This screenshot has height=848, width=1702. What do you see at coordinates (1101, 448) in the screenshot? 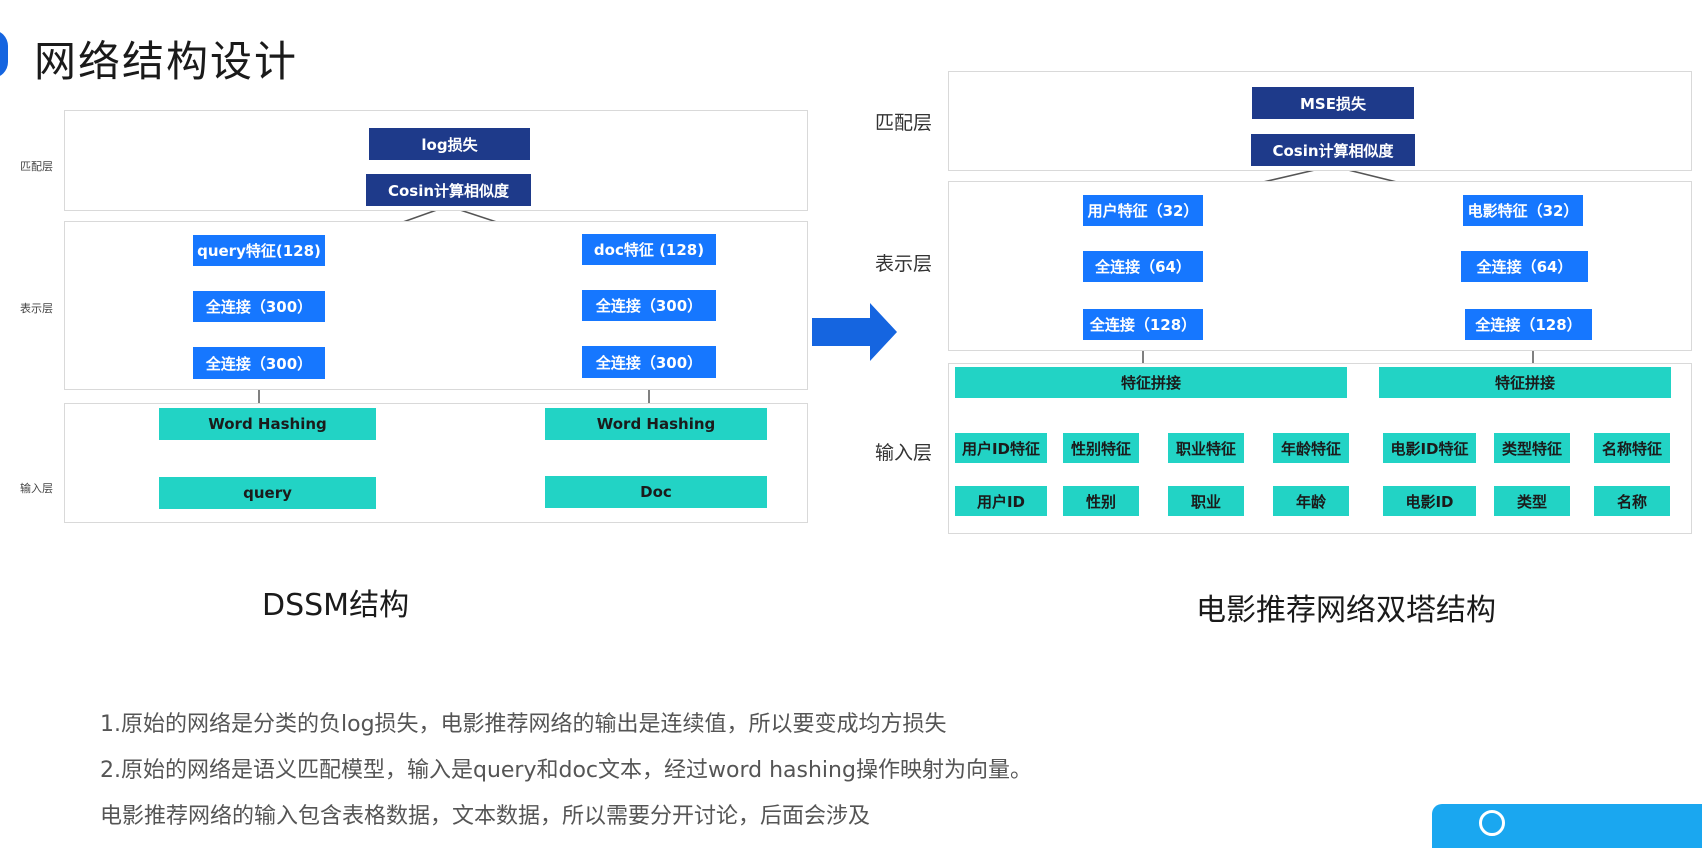
I see `movie-user-feature-1: 性别特征` at bounding box center [1101, 448].